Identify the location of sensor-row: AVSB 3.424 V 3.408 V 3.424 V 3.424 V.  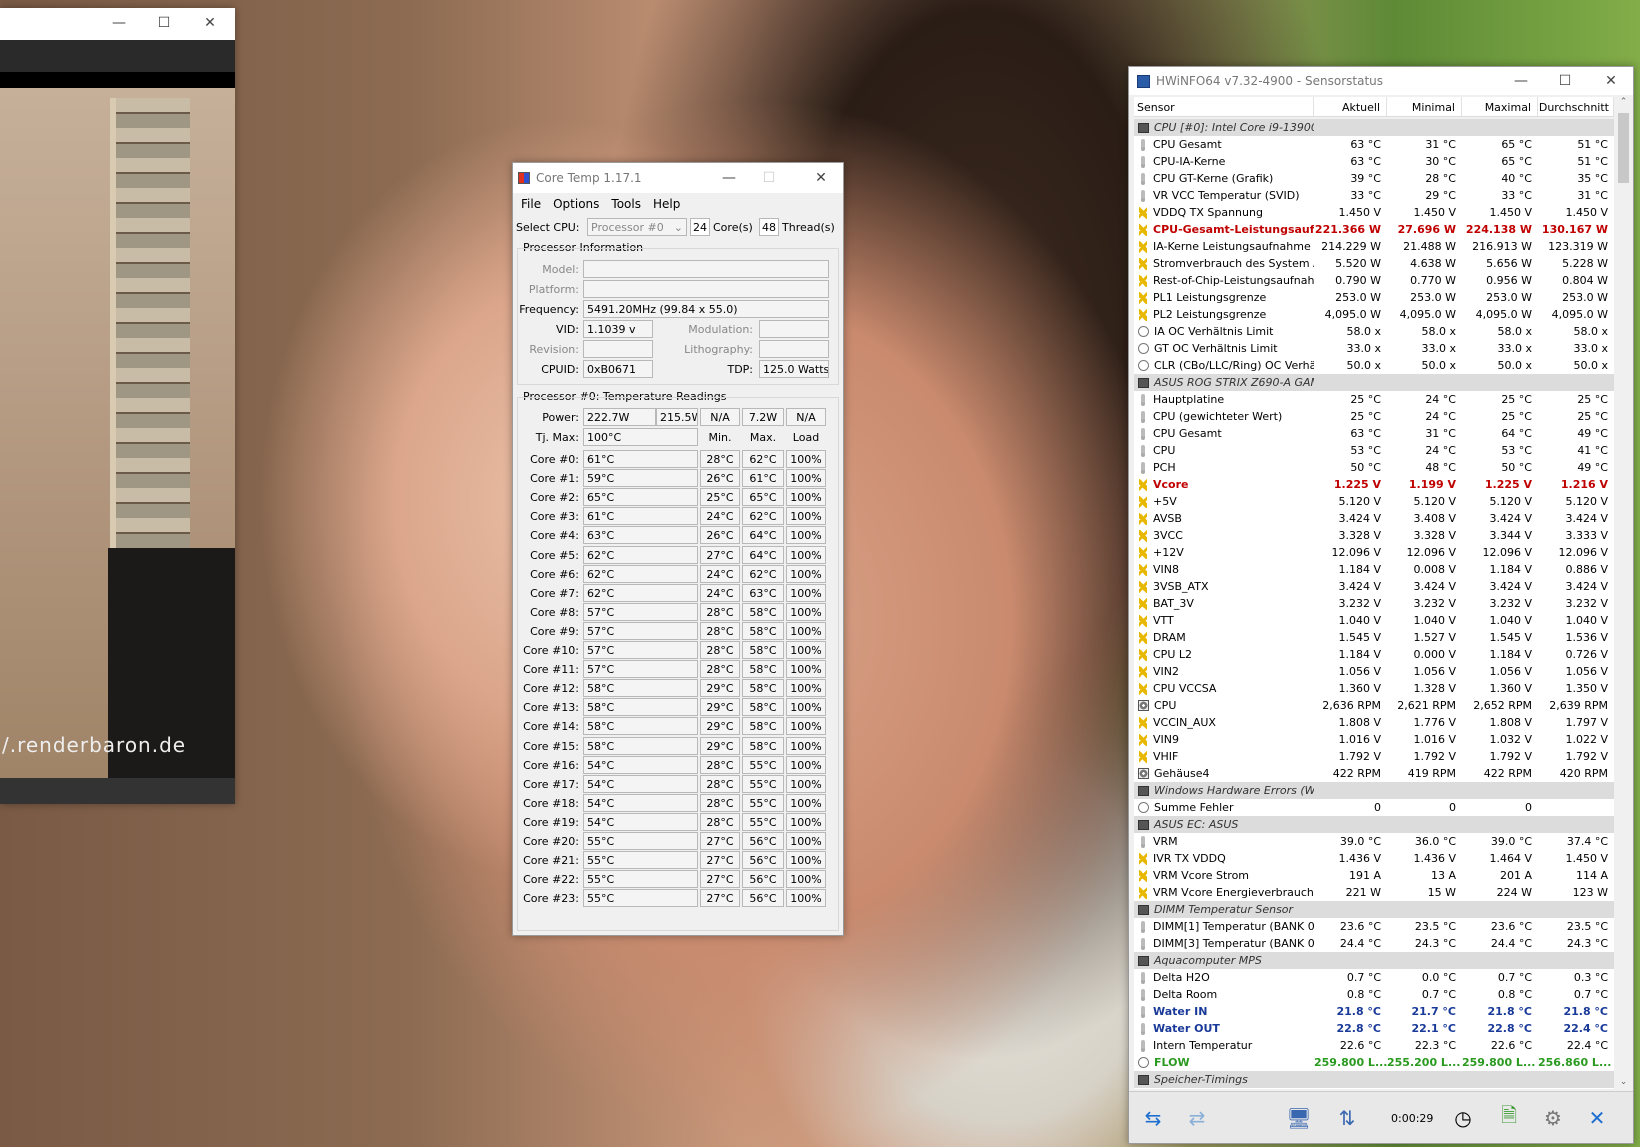
(1374, 518).